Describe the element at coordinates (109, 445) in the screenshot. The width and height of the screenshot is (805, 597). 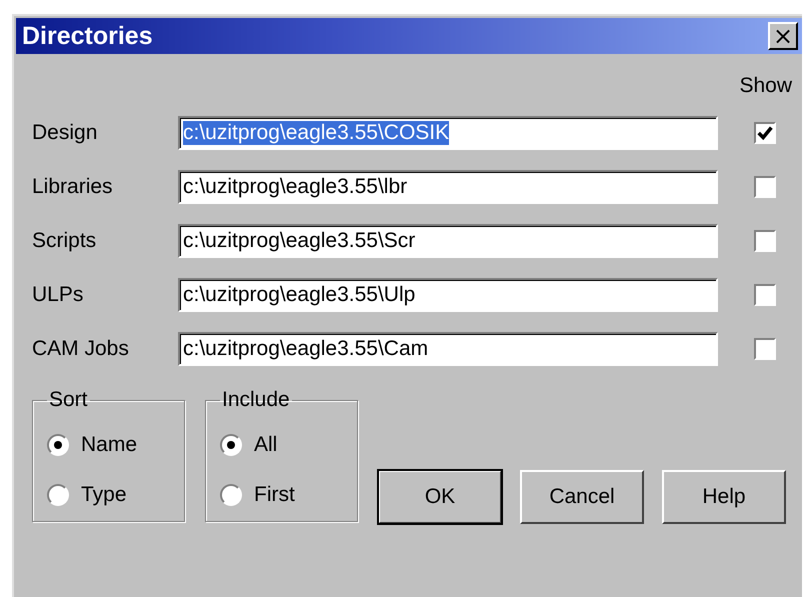
I see `radio-label: Name` at that location.